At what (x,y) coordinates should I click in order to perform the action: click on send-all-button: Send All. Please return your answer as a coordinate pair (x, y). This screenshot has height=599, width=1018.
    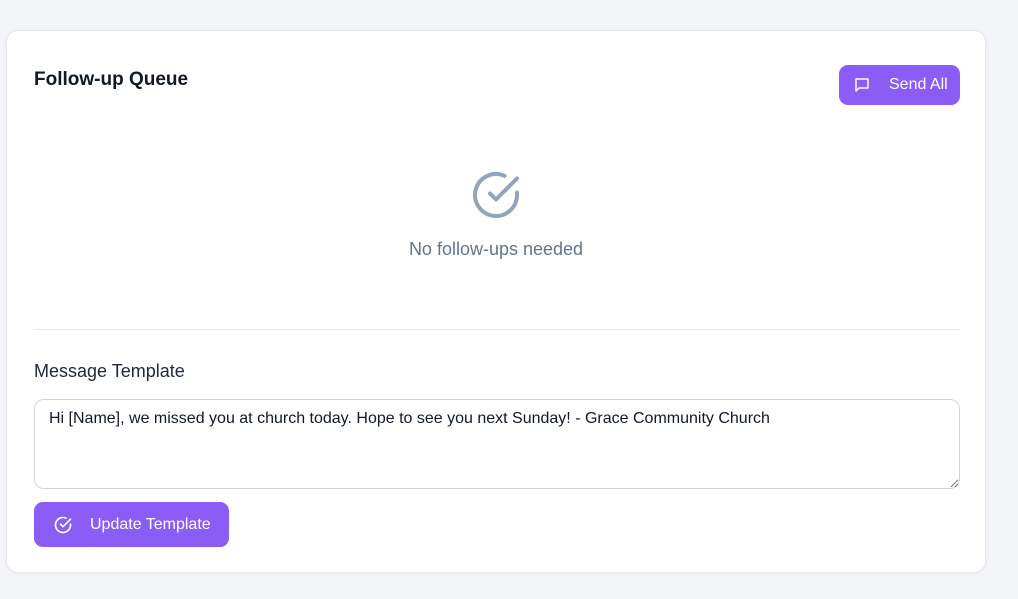
    Looking at the image, I should click on (899, 85).